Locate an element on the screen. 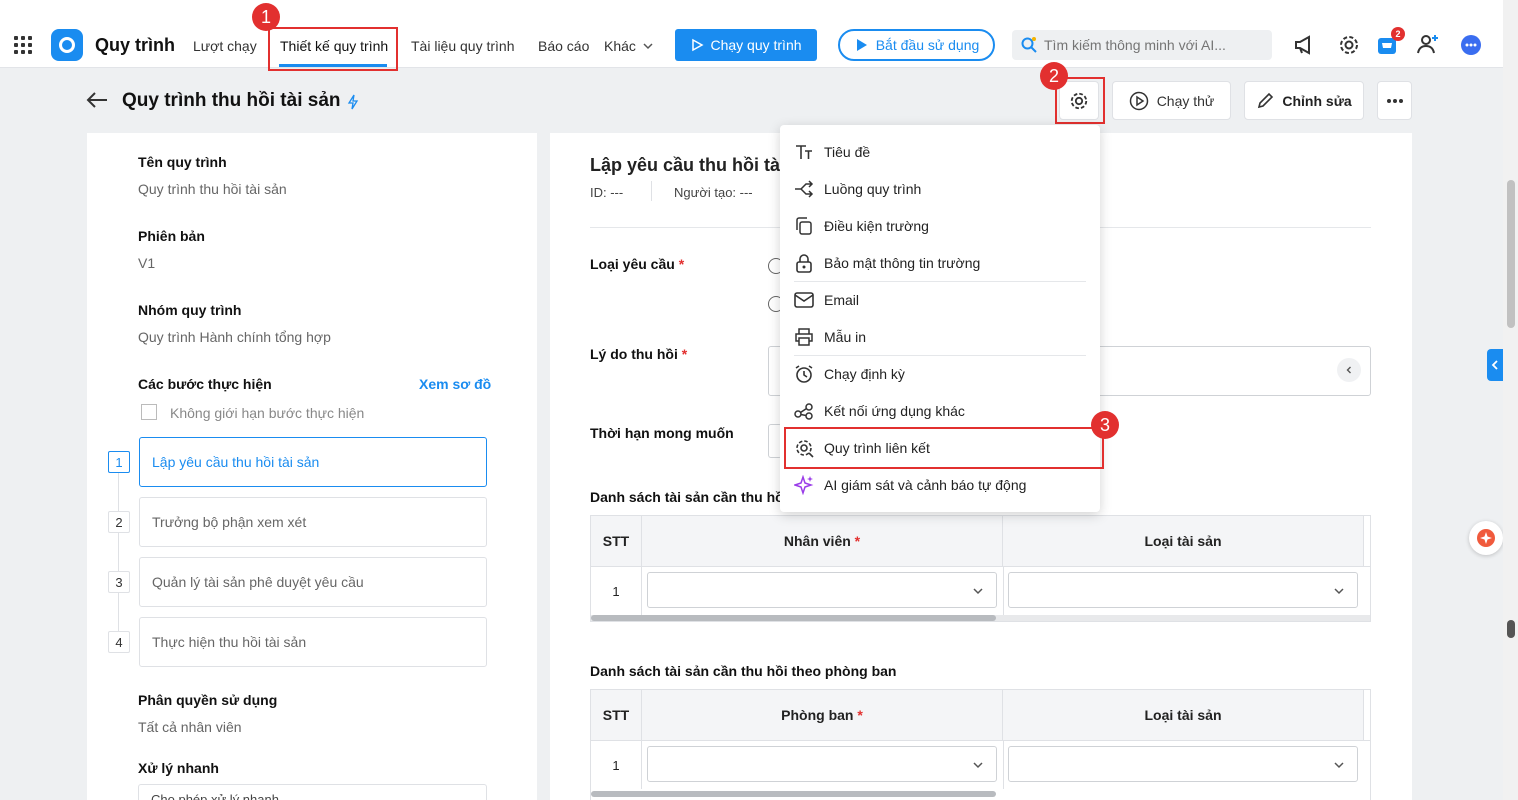  asset-employee-table: STT Nhân viên * Loại tài sản 1 is located at coordinates (980, 568).